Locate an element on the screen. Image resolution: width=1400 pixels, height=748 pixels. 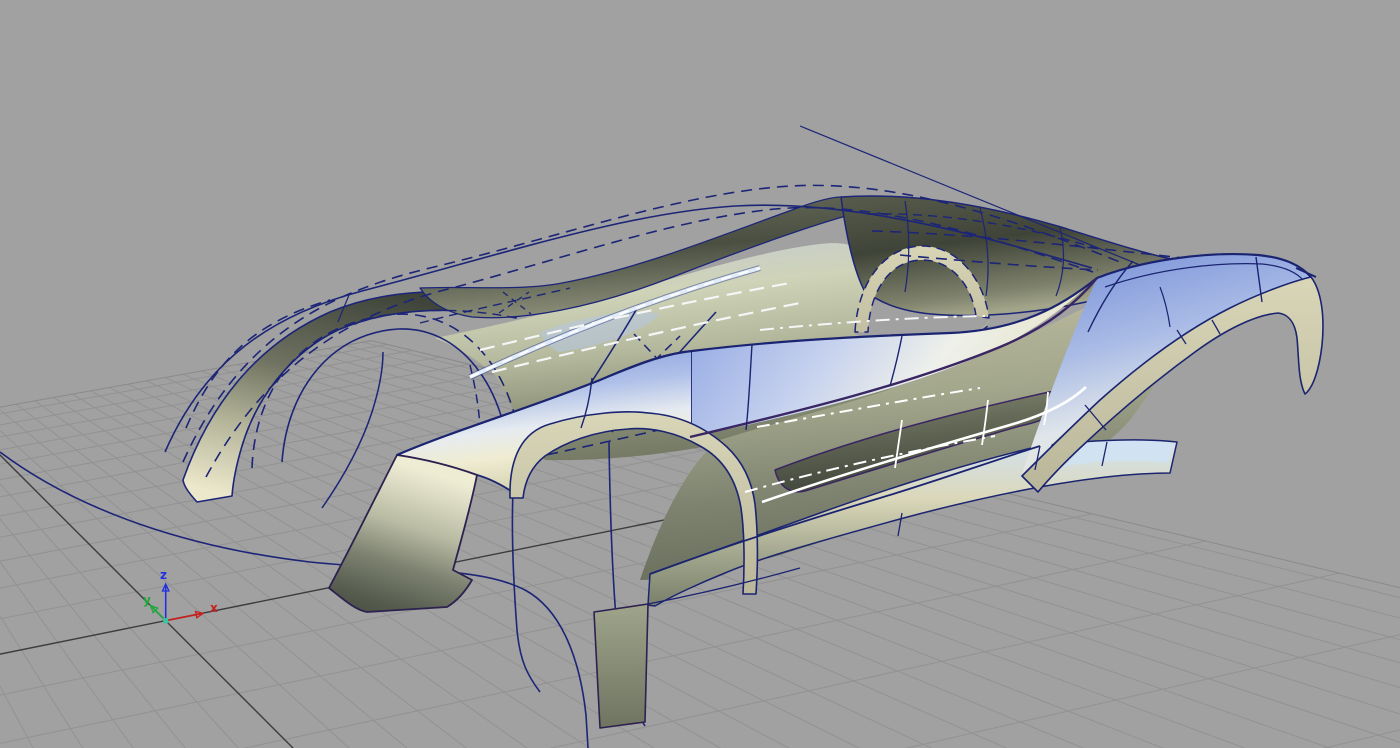
x-axis-label: x is located at coordinates (214, 608).